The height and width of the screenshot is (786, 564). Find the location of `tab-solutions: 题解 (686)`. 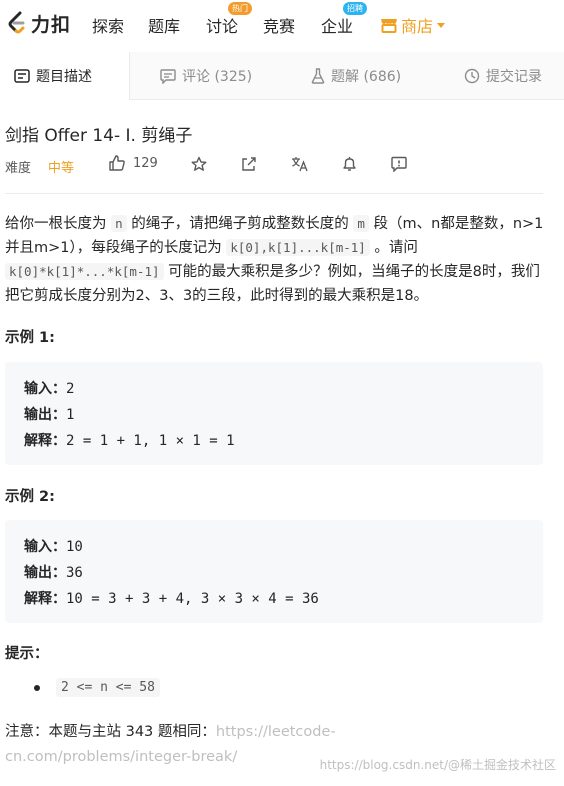

tab-solutions: 题解 (686) is located at coordinates (356, 76).